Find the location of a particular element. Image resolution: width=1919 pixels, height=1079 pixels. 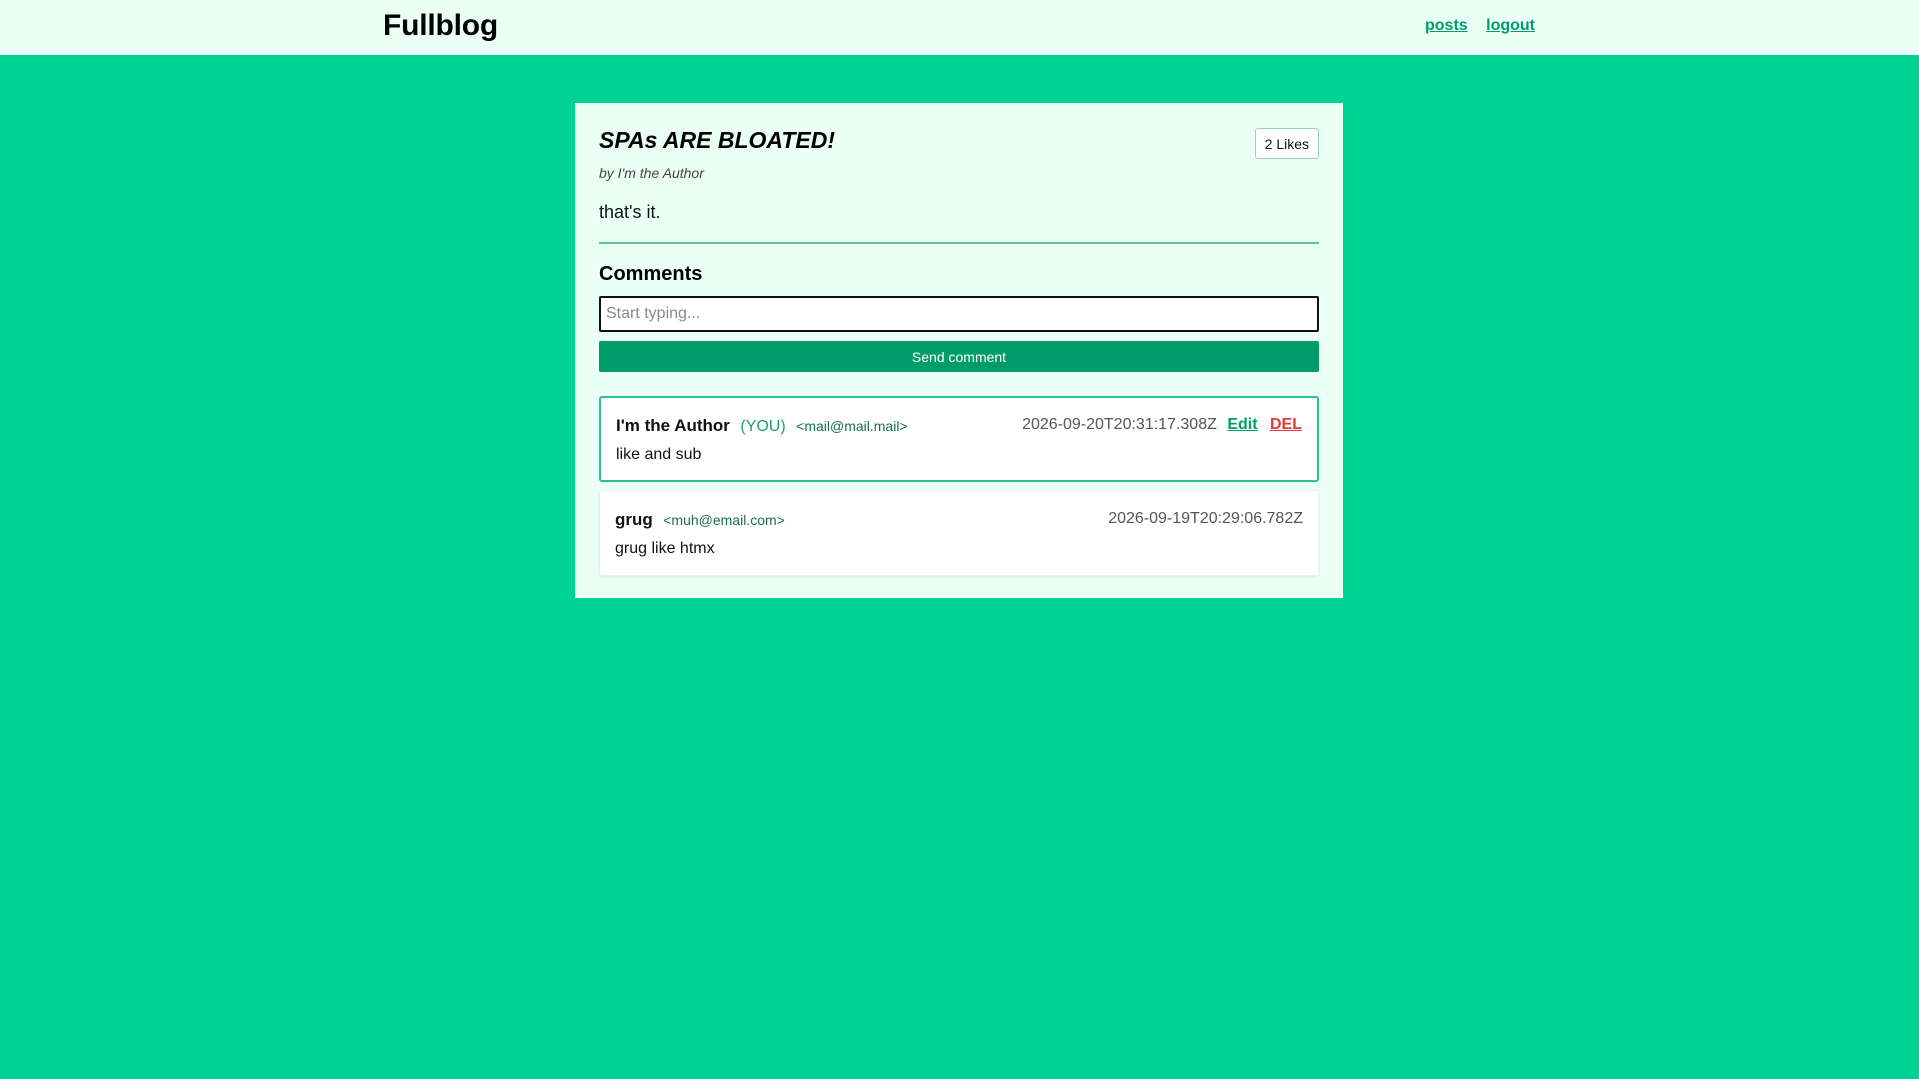

comment-date: 2026-09-19T20:29:06.782Z is located at coordinates (1205, 518).